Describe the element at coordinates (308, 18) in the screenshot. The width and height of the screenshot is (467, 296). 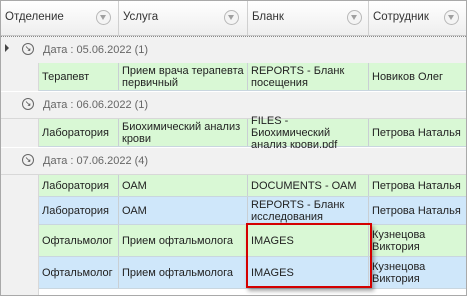
I see `column-header-form: Бланк` at that location.